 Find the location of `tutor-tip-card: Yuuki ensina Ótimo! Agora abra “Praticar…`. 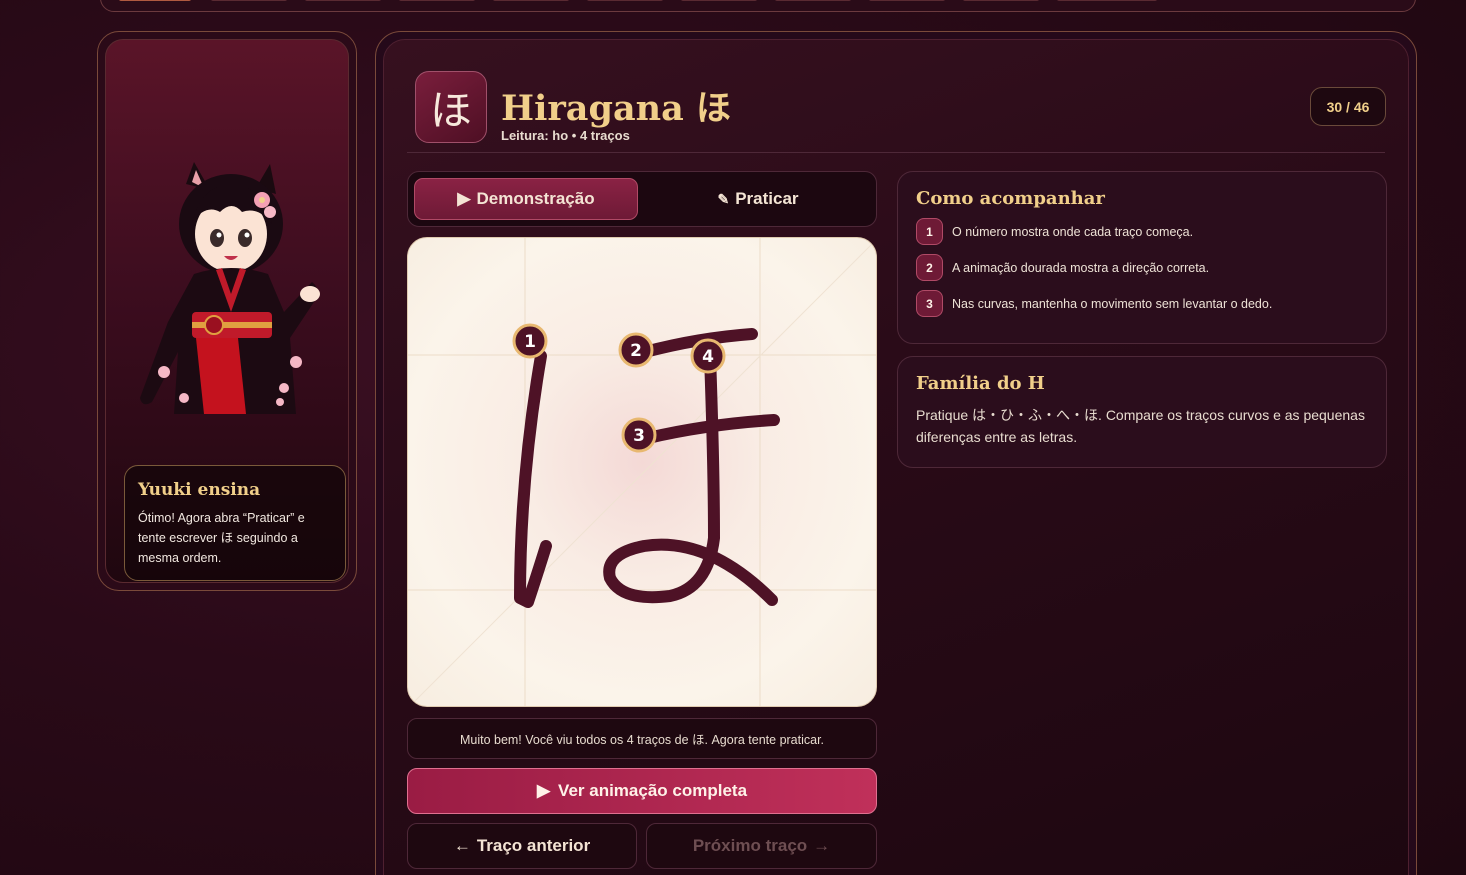

tutor-tip-card: Yuuki ensina Ótimo! Agora abra “Praticar… is located at coordinates (235, 523).